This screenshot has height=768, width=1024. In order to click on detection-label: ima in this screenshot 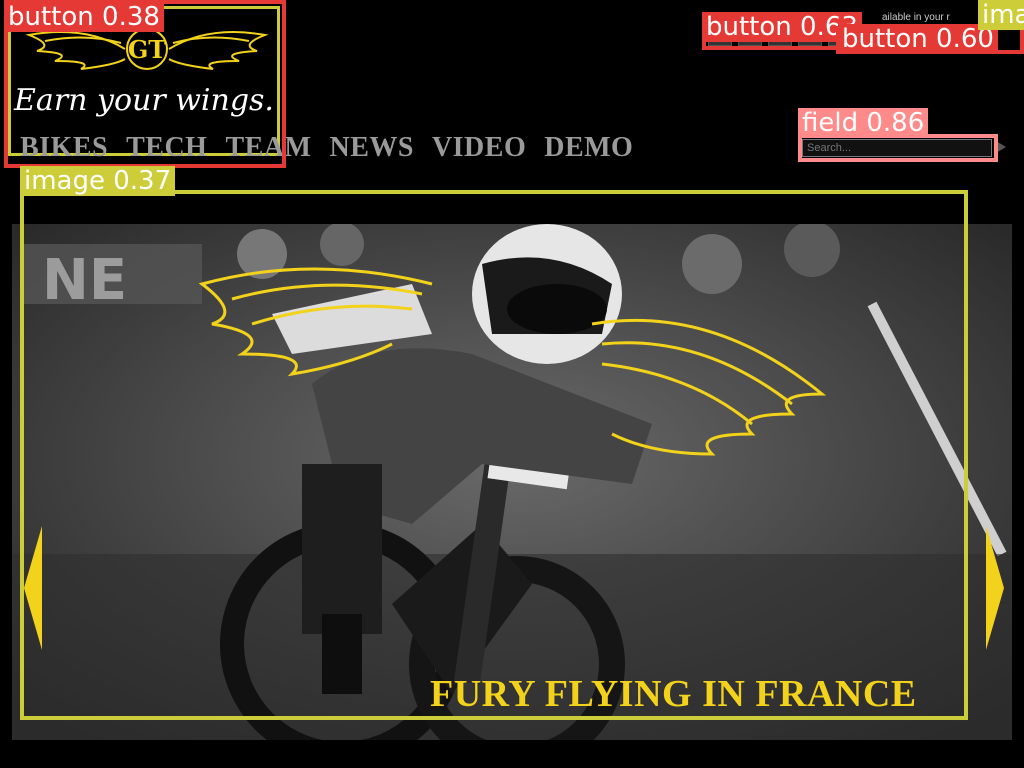, I will do `click(1001, 15)`.